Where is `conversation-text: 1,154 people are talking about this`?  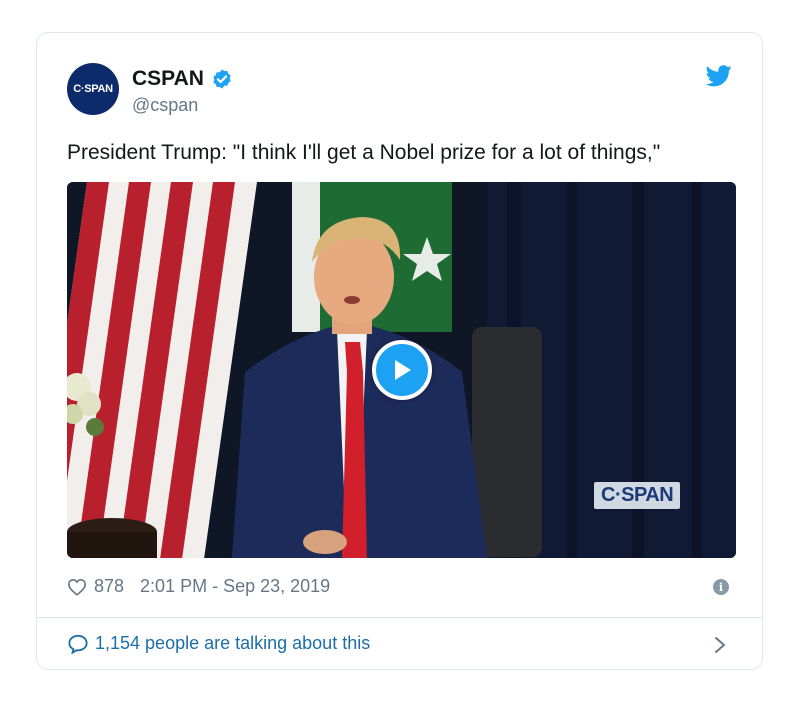
conversation-text: 1,154 people are talking about this is located at coordinates (232, 643).